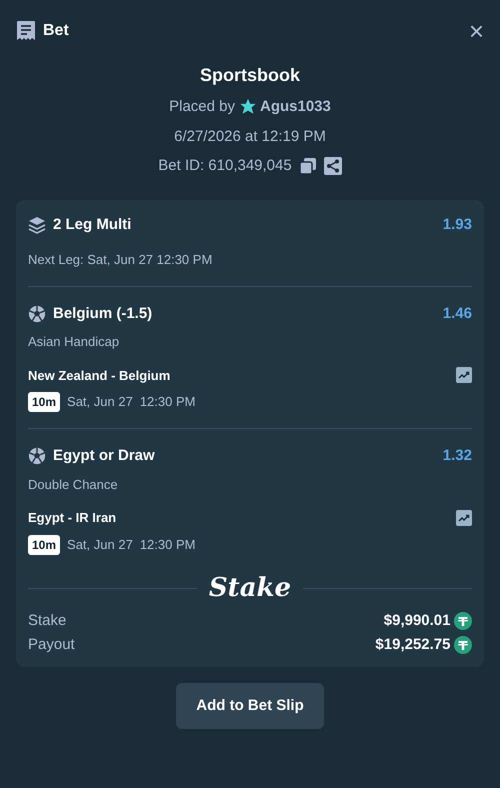 The width and height of the screenshot is (500, 788). I want to click on match-name: New Zealand - Belgium, so click(99, 375).